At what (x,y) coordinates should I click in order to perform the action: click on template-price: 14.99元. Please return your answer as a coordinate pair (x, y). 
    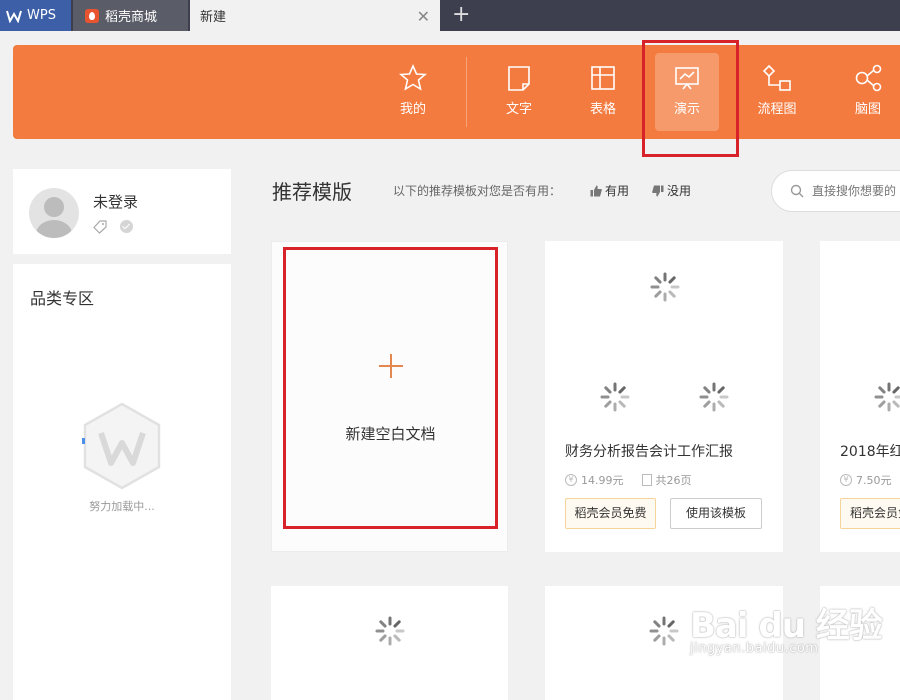
    Looking at the image, I should click on (602, 480).